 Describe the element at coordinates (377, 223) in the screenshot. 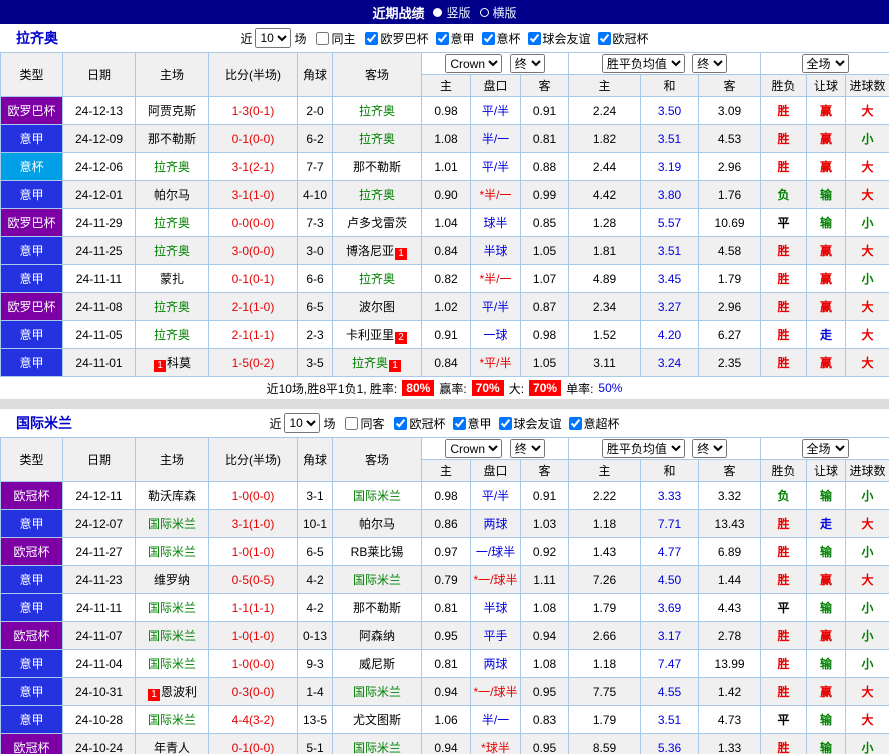

I see `team-name: 卢多戈雷茨` at that location.